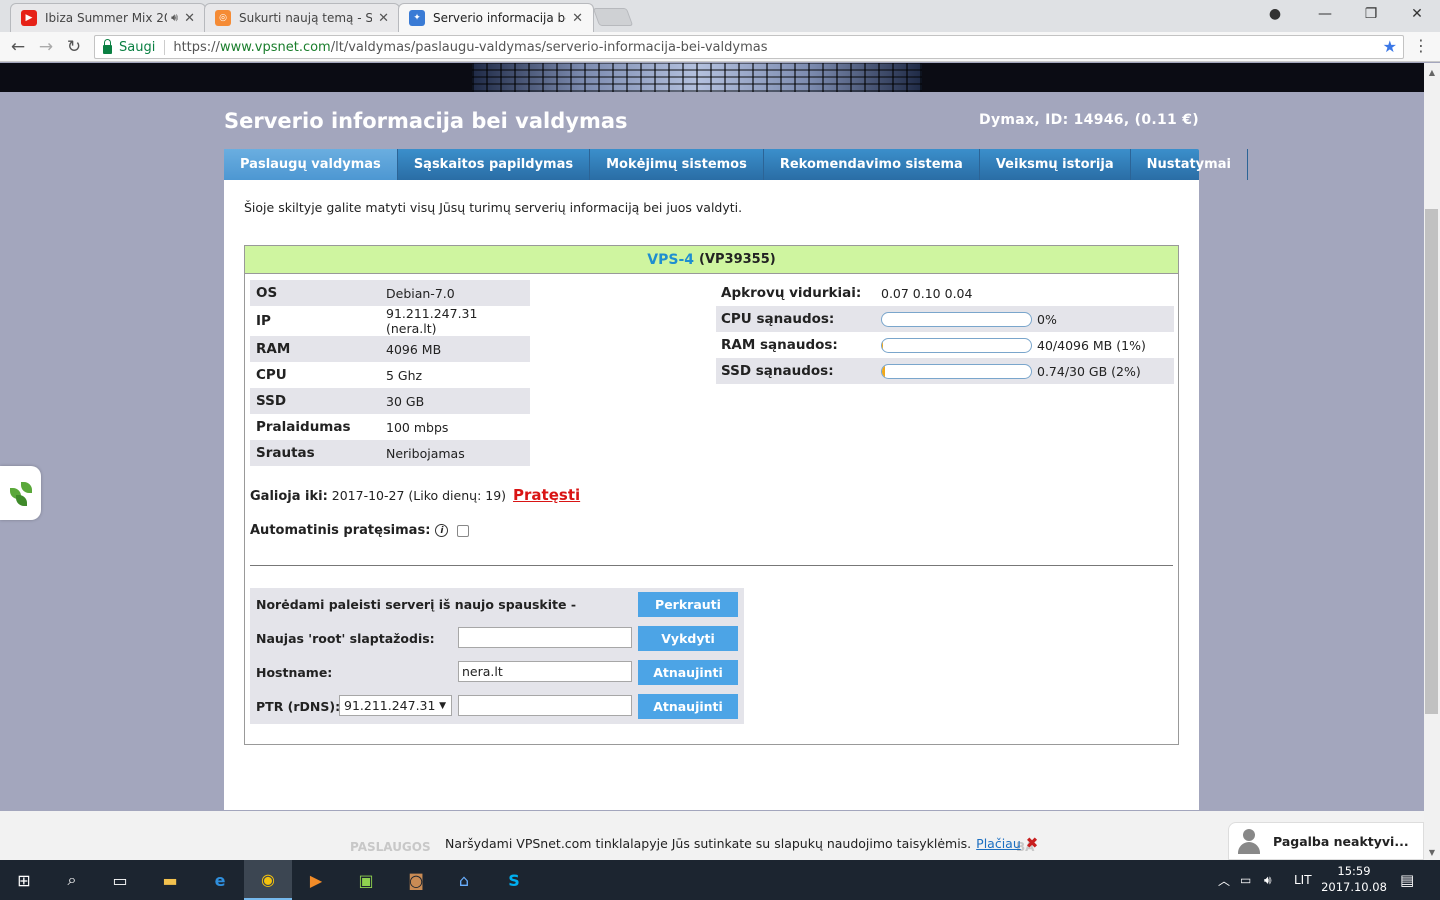 The width and height of the screenshot is (1440, 900). I want to click on root-password-input, so click(545, 637).